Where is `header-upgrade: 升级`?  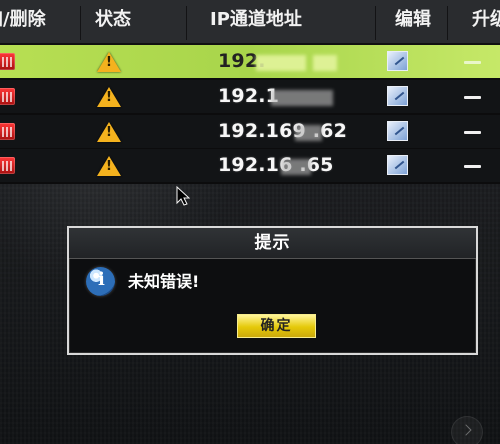 header-upgrade: 升级 is located at coordinates (486, 19).